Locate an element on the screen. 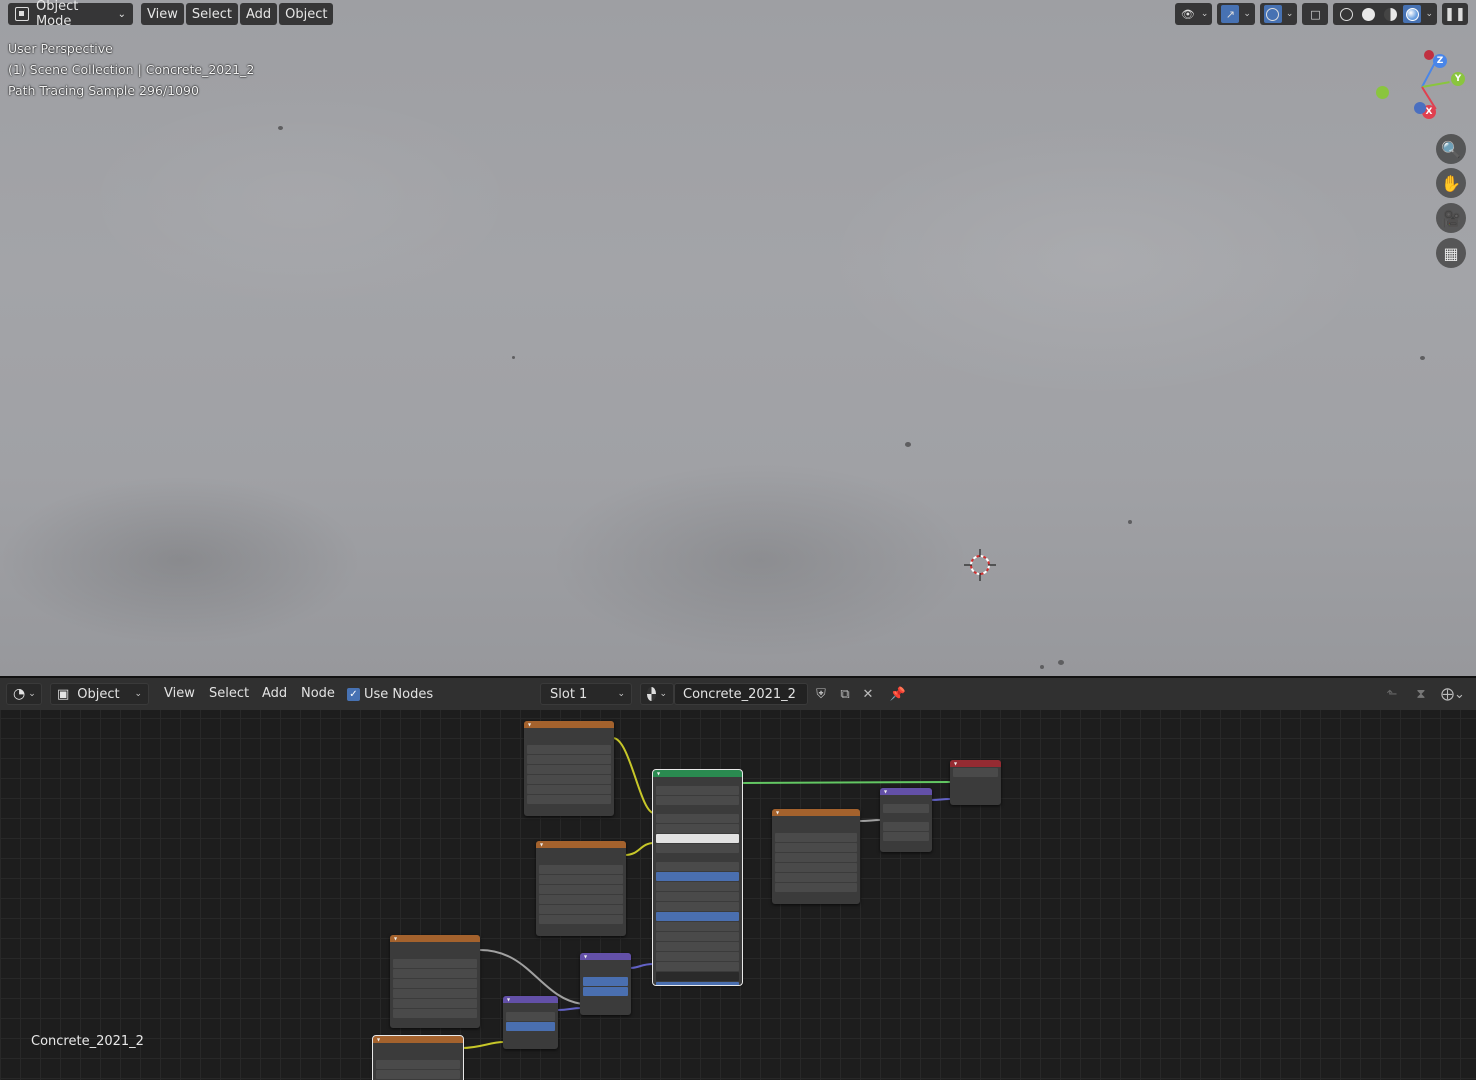 The width and height of the screenshot is (1476, 1080). gizmo-y-axis: Y is located at coordinates (1458, 79).